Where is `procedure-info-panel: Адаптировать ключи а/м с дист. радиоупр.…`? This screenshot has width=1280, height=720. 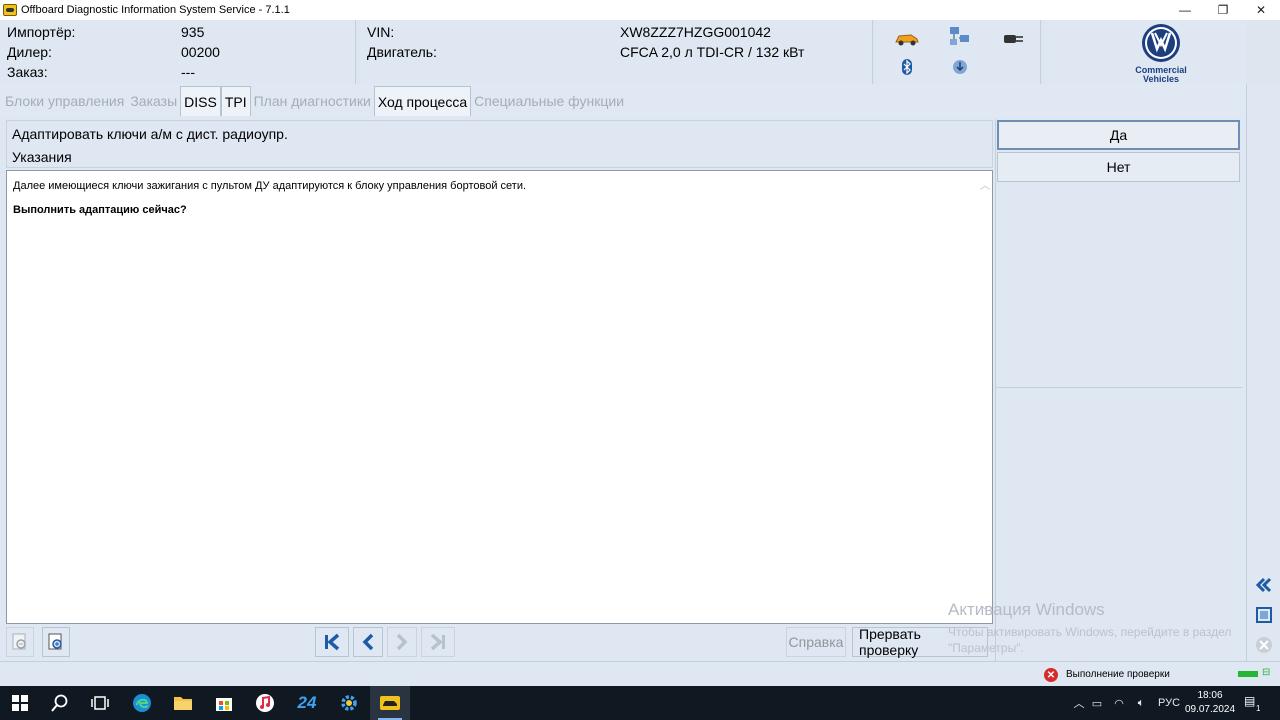
procedure-info-panel: Адаптировать ключи а/м с дист. радиоупр.… is located at coordinates (499, 144).